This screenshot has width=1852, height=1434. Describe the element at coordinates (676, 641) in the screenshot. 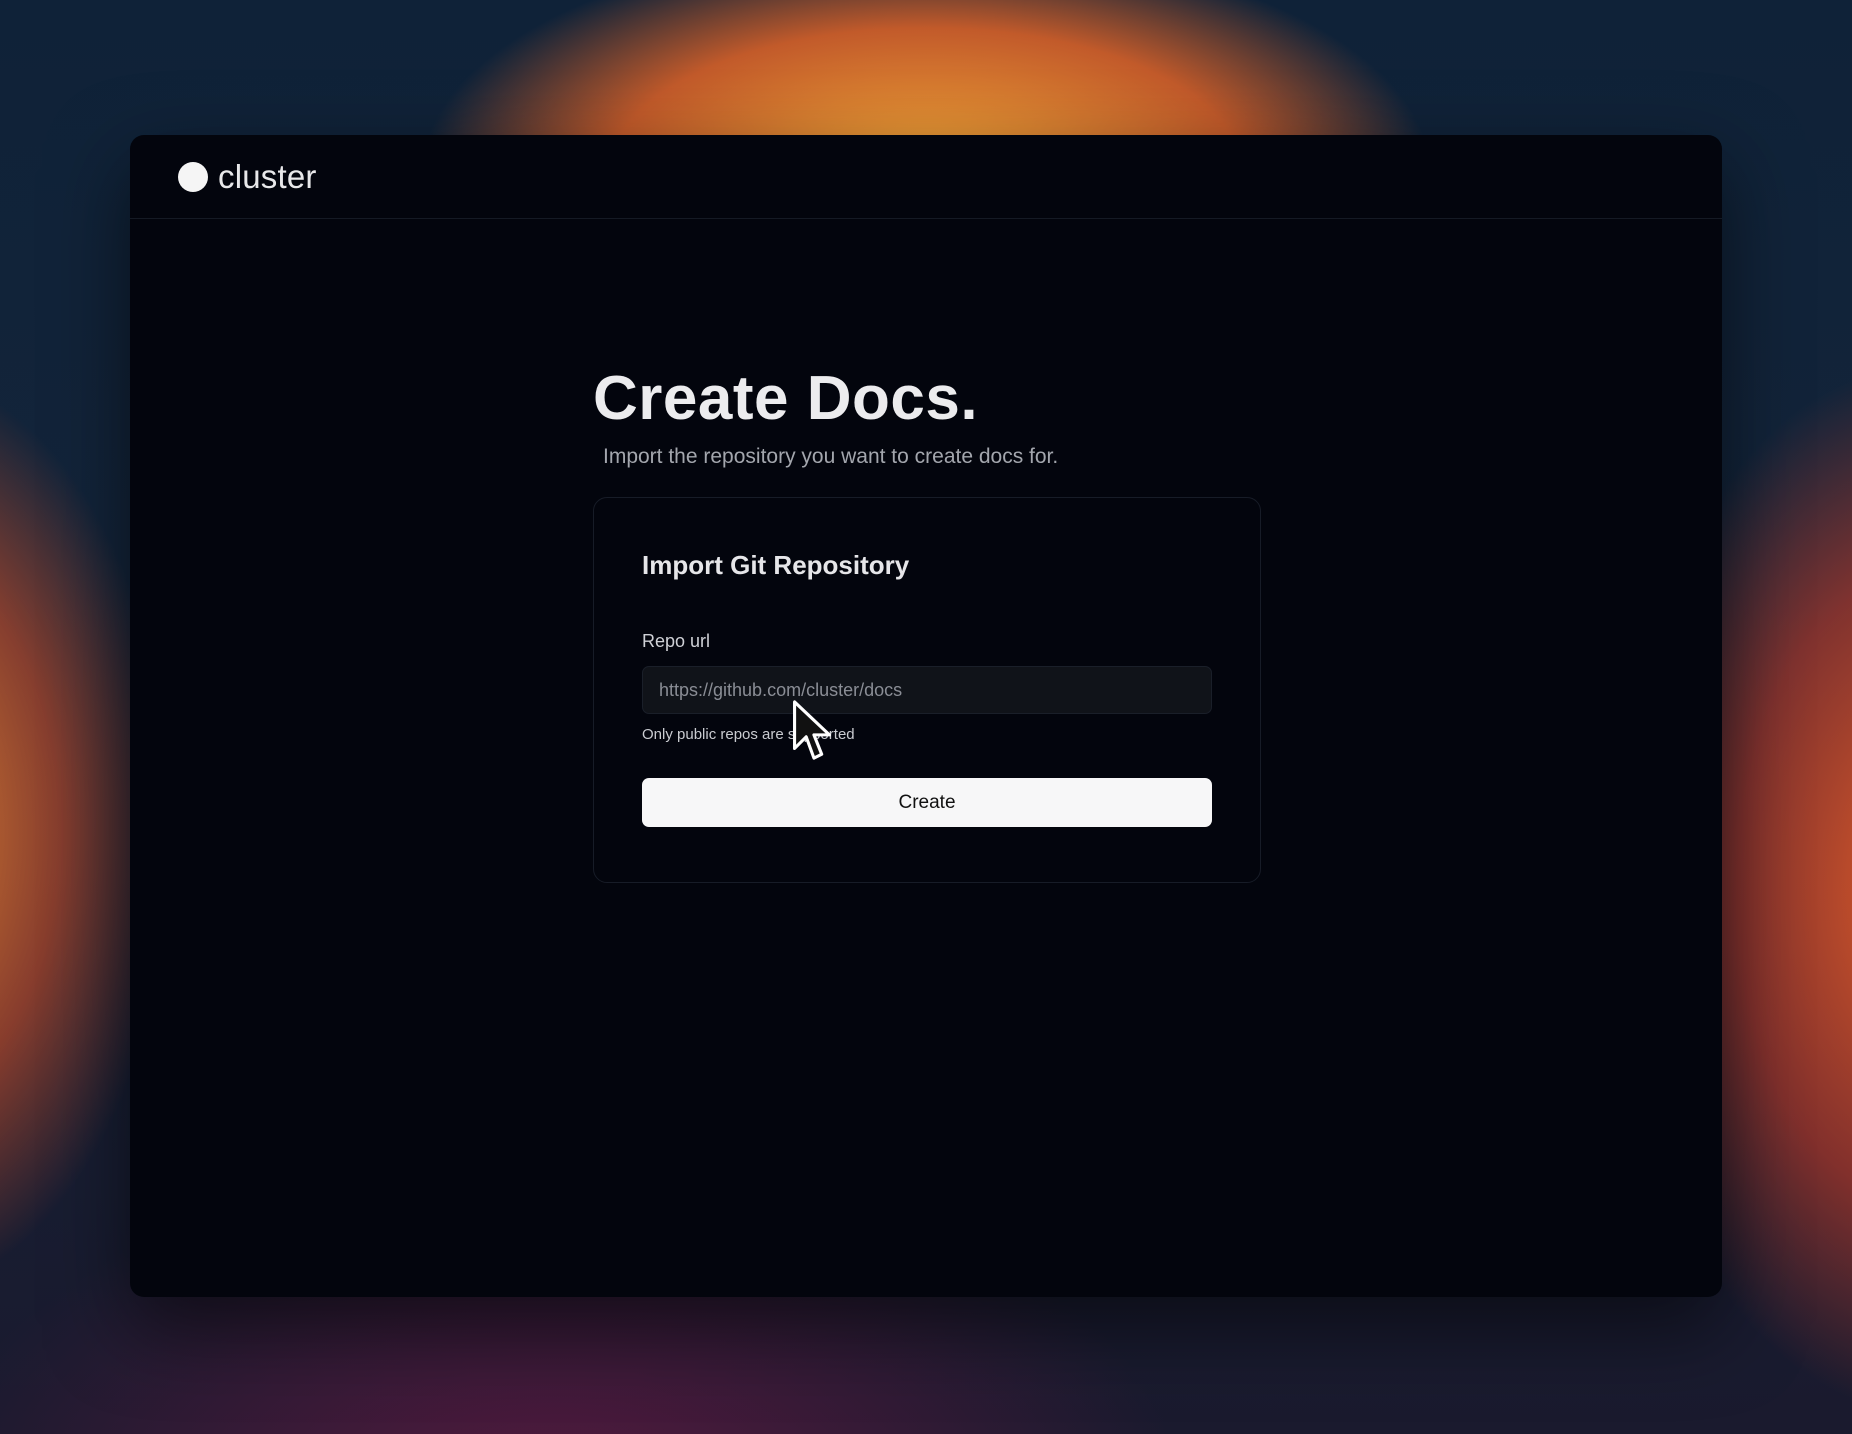

I see `repo-url-label: Repo url` at that location.